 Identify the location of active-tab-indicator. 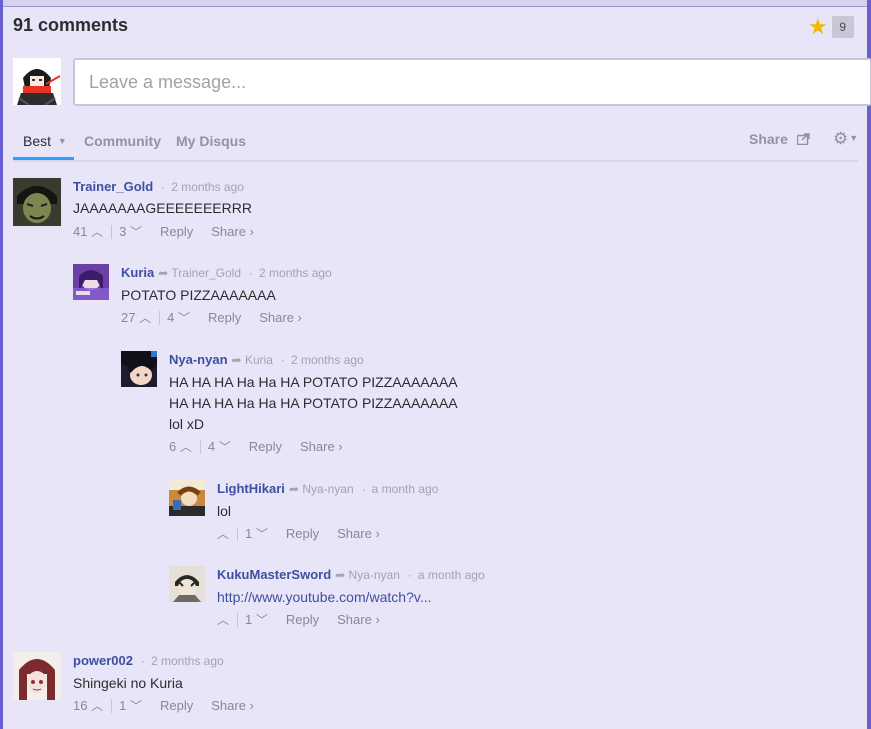
(43, 158).